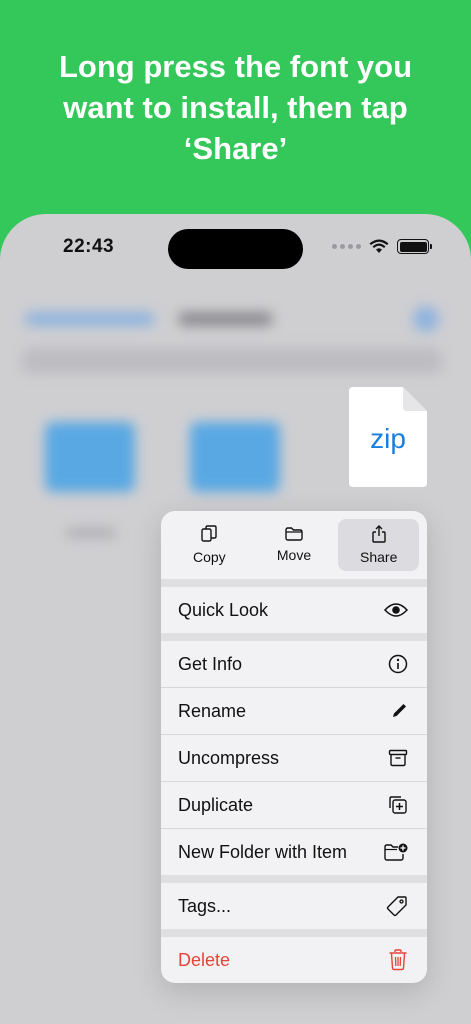 This screenshot has height=1024, width=471. I want to click on cellular-signal-icon, so click(346, 246).